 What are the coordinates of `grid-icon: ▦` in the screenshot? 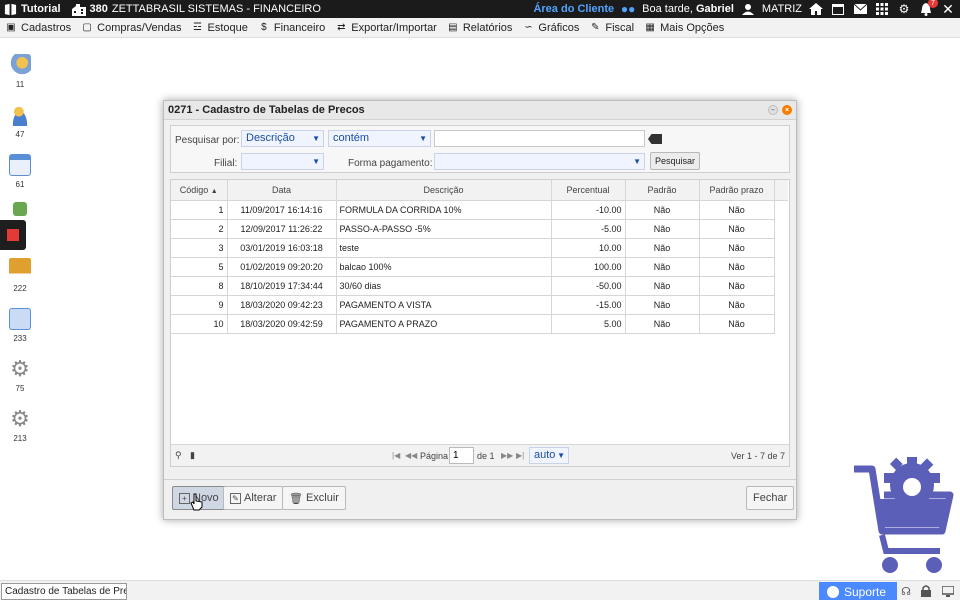 It's located at (650, 27).